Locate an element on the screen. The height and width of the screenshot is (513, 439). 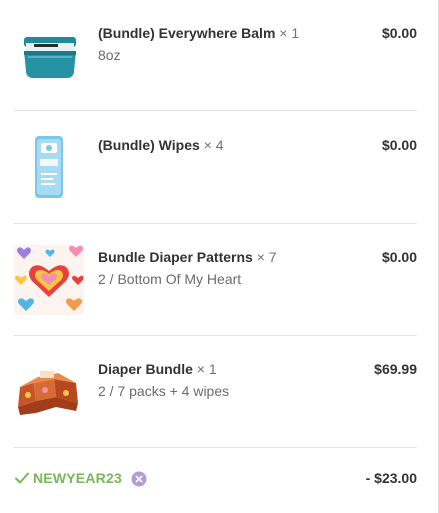
product-image-wipes is located at coordinates (49, 168).